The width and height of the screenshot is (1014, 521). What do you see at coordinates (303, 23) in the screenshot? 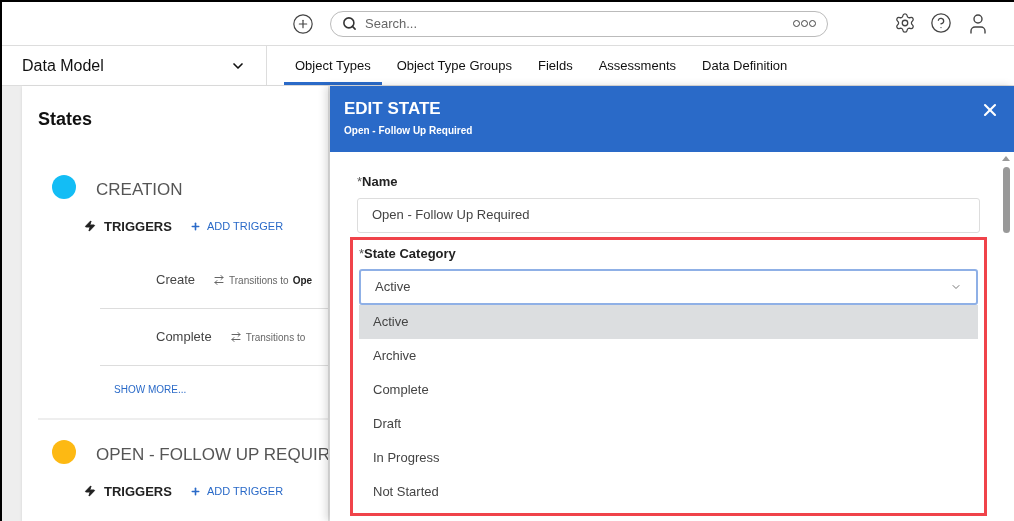
I see `add-icon` at bounding box center [303, 23].